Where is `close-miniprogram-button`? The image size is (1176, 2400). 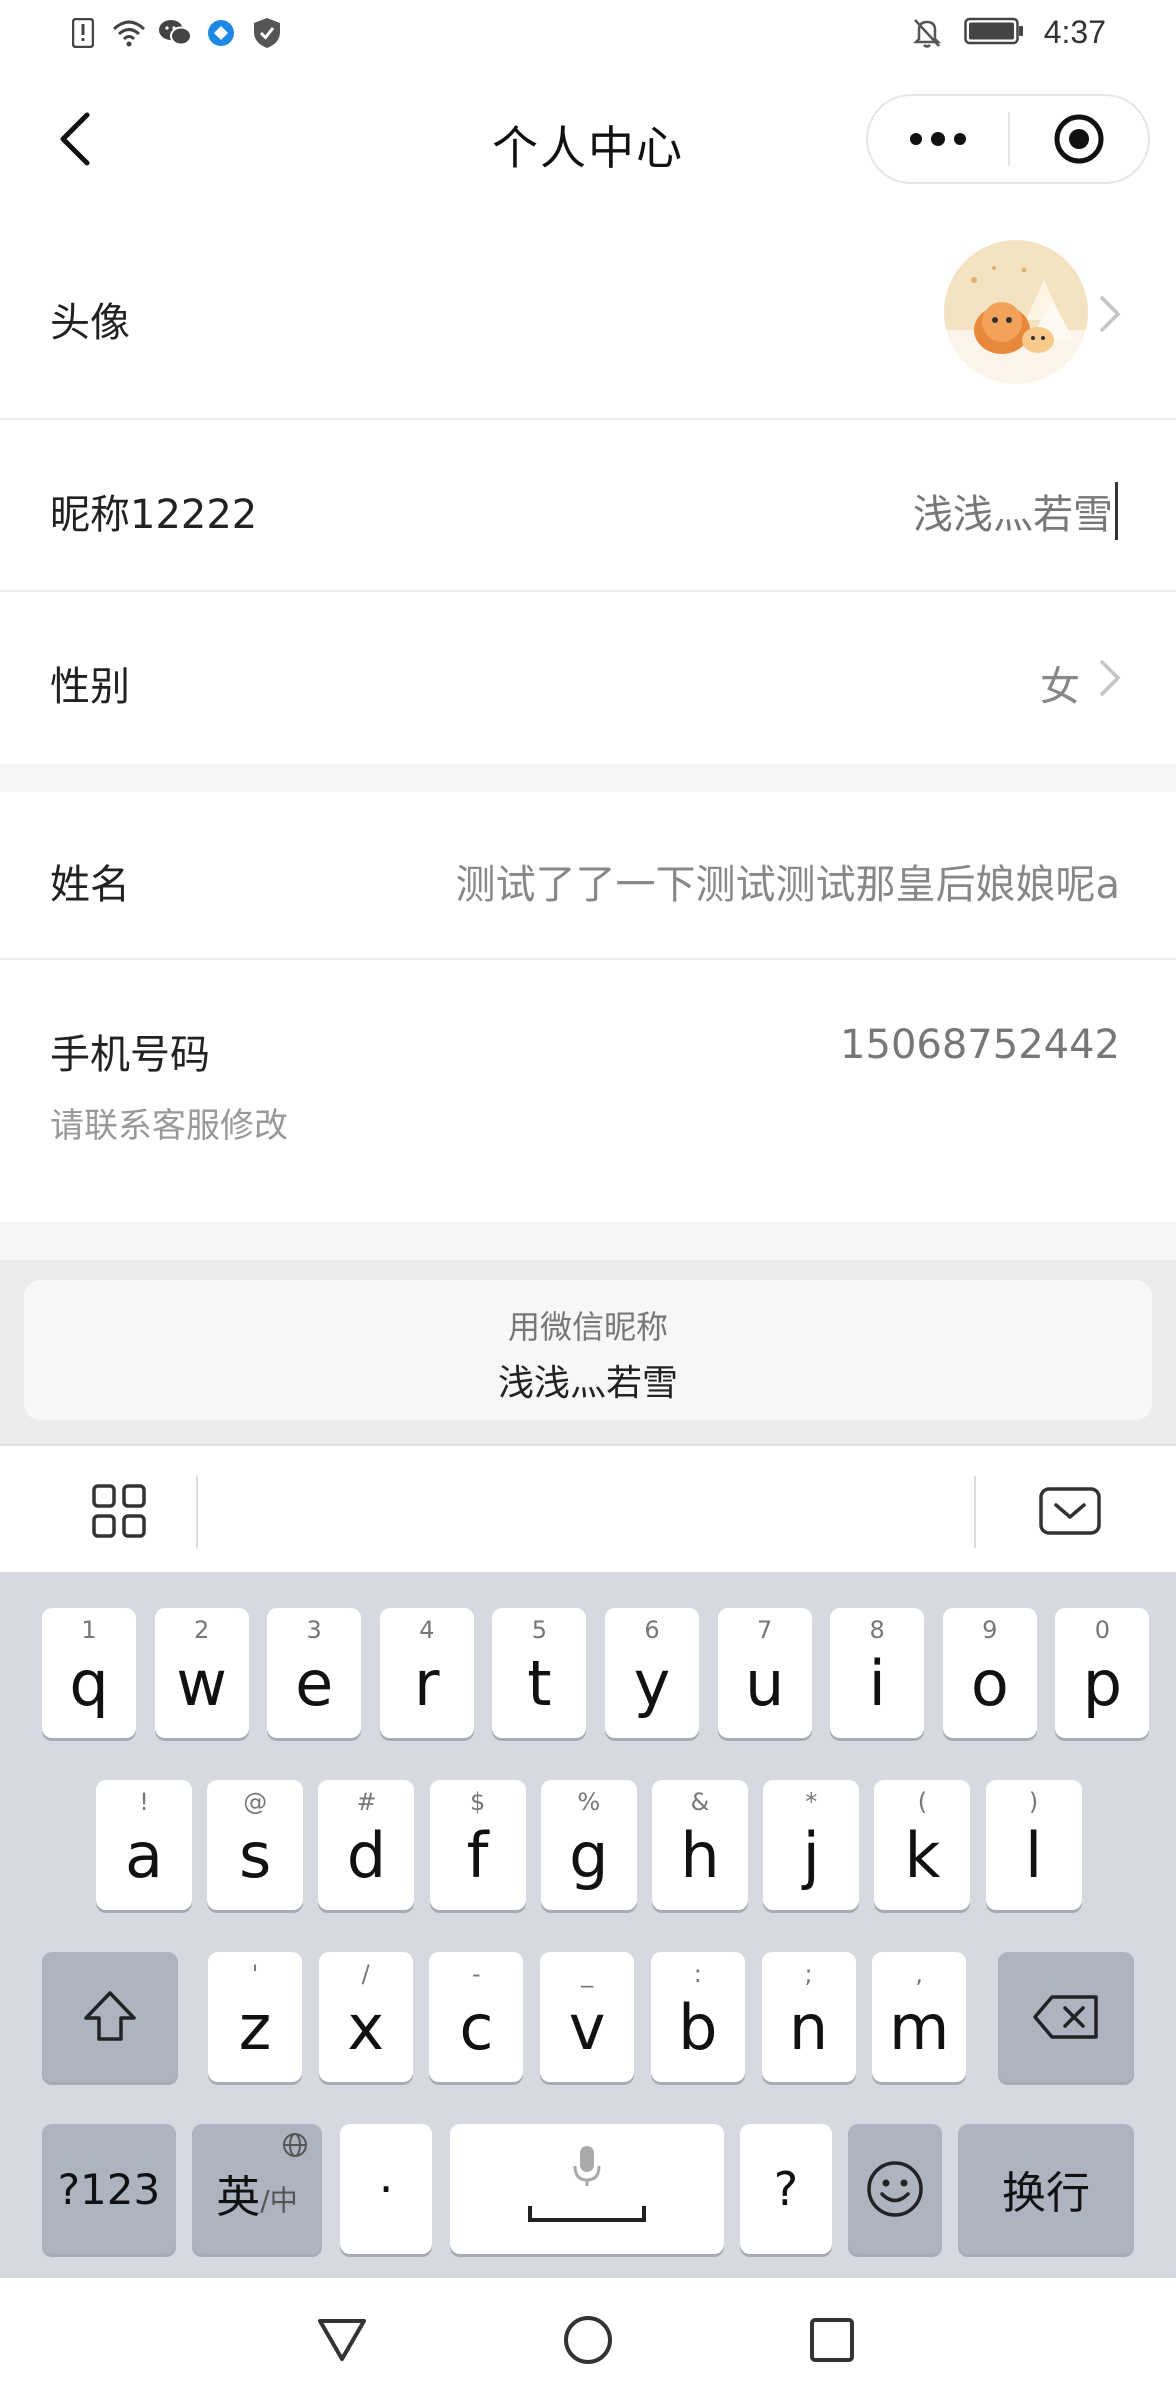 close-miniprogram-button is located at coordinates (1079, 139).